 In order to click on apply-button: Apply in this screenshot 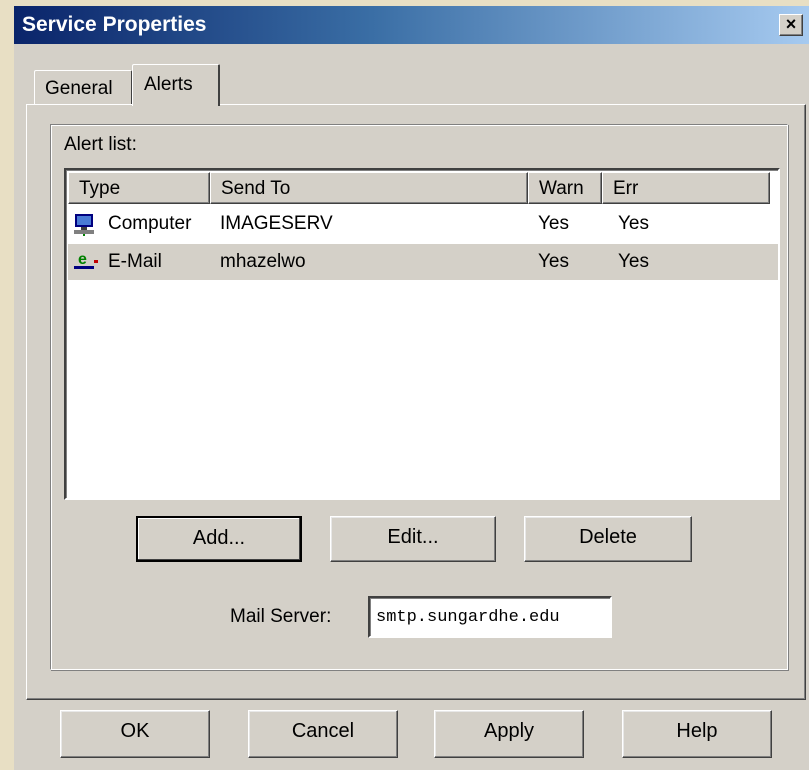, I will do `click(509, 734)`.